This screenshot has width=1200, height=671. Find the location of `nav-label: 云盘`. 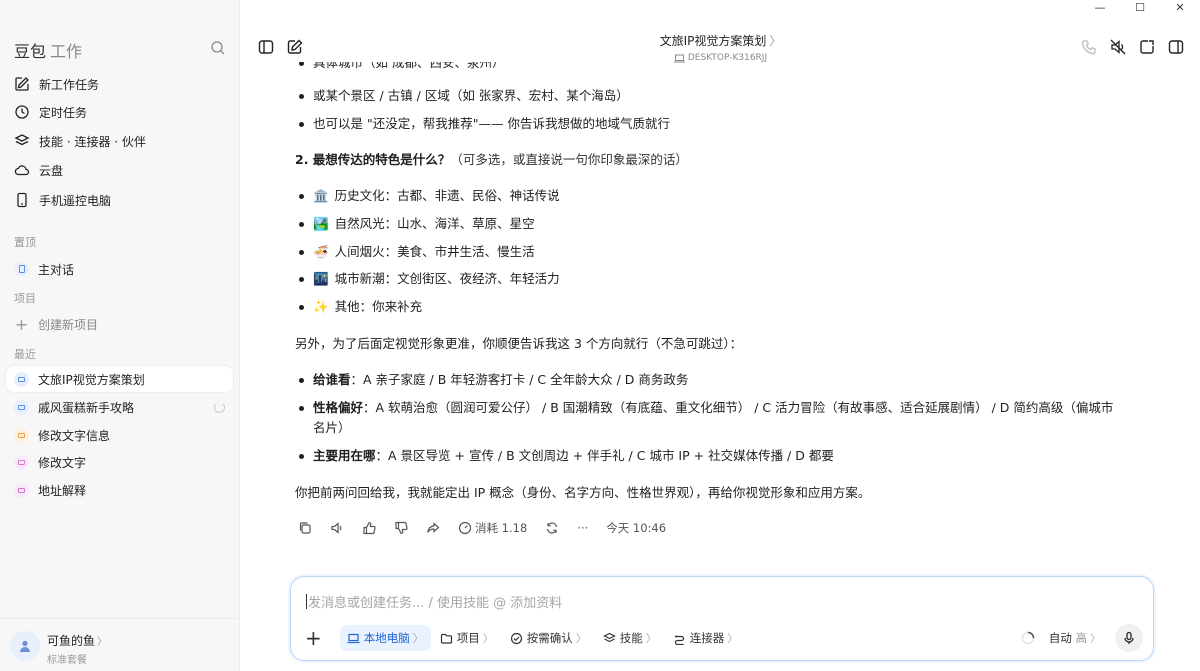

nav-label: 云盘 is located at coordinates (51, 170).